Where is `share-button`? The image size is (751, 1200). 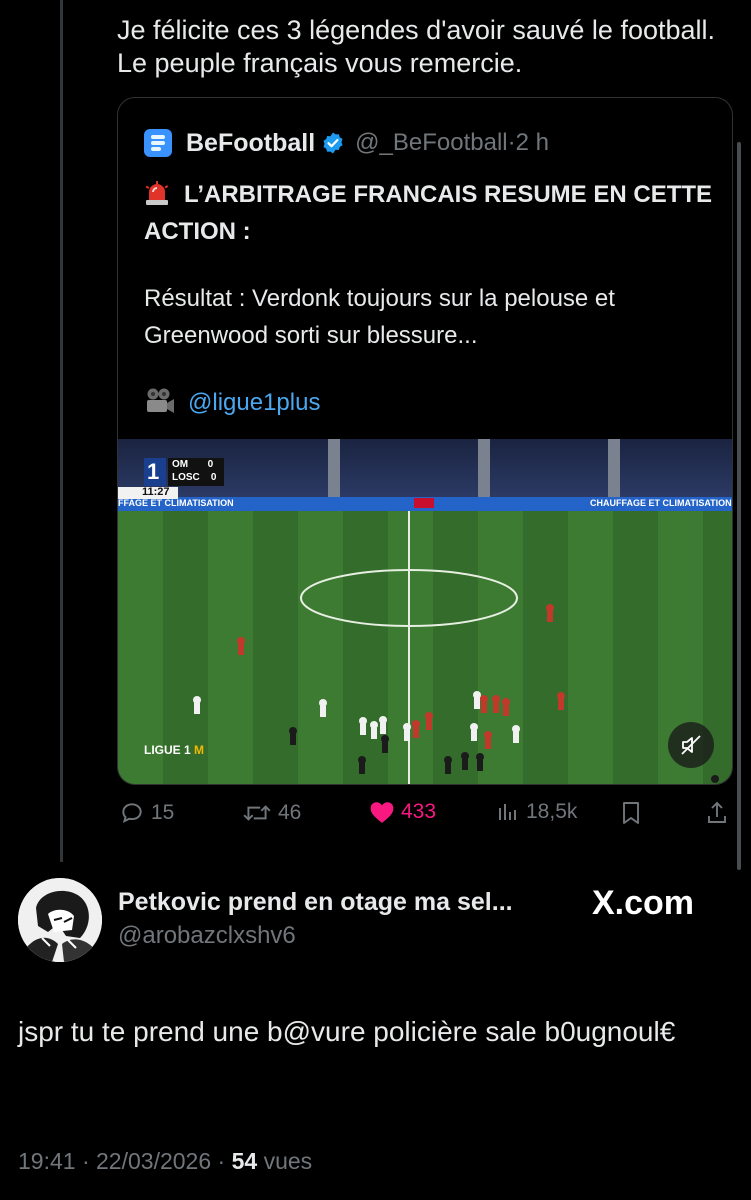
share-button is located at coordinates (720, 813).